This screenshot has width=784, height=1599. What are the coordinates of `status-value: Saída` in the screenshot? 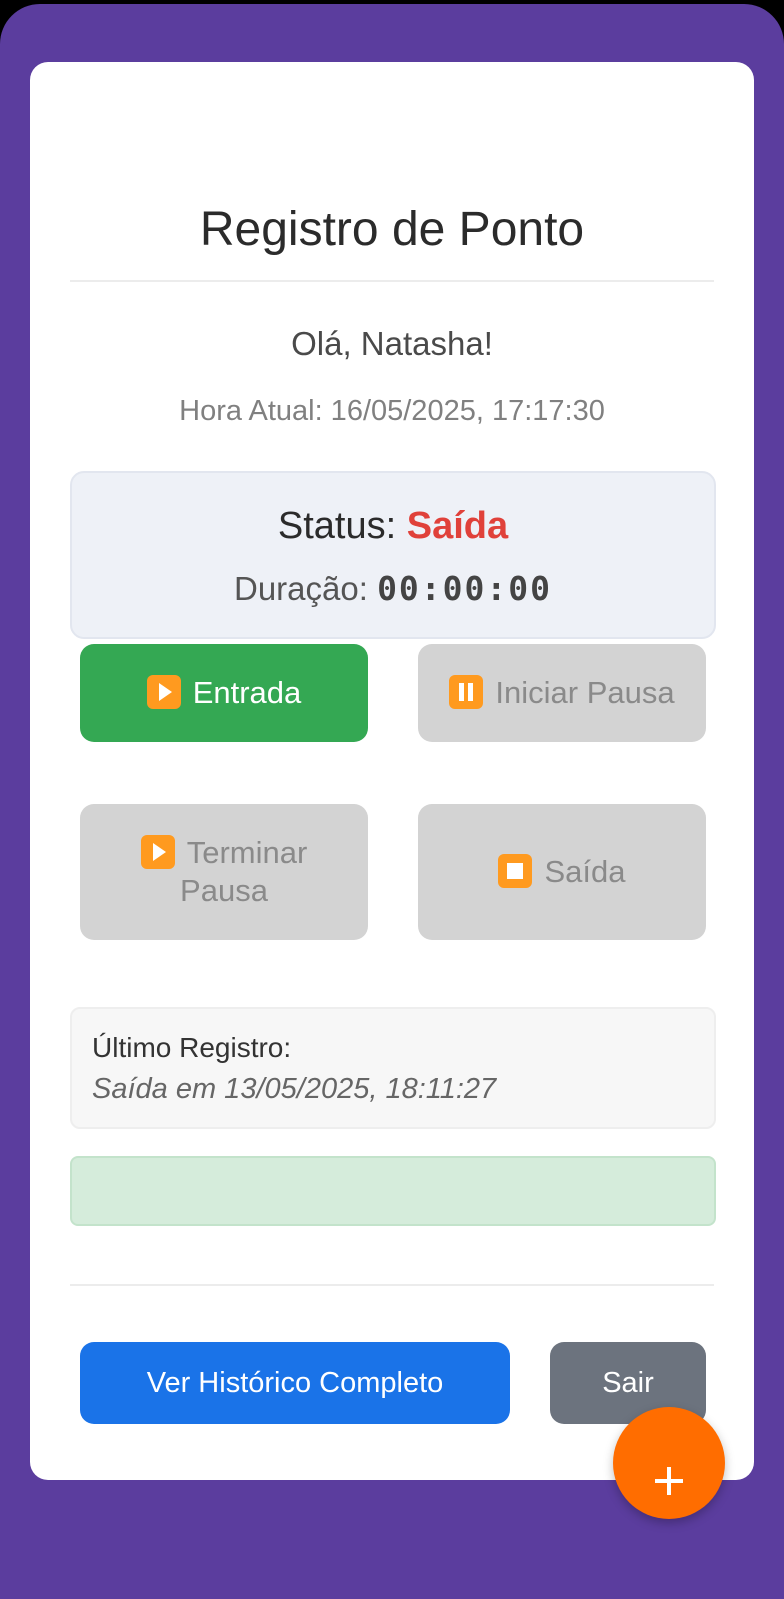 It's located at (457, 526).